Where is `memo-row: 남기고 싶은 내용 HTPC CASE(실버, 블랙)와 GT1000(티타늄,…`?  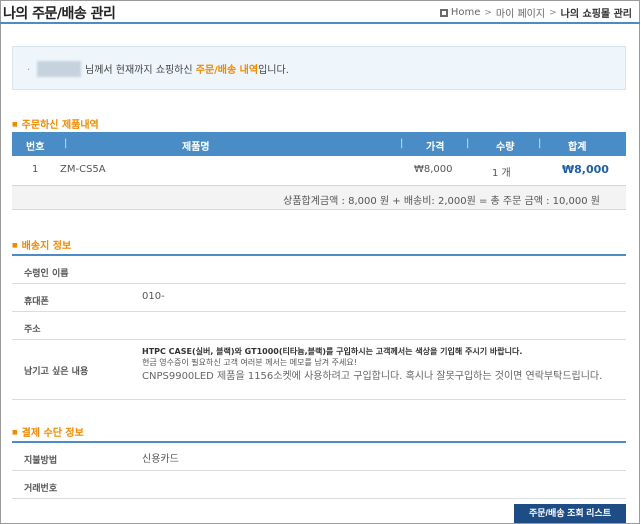 memo-row: 남기고 싶은 내용 HTPC CASE(실버, 블랙)와 GT1000(티타늄,… is located at coordinates (319, 370).